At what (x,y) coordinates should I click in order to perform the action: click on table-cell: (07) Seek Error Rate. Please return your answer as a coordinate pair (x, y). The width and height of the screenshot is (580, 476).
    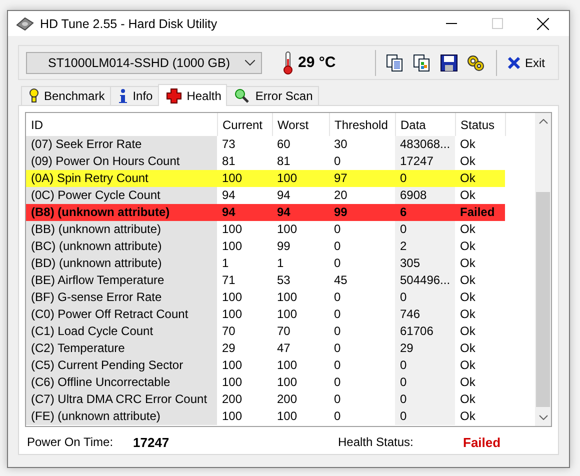
    Looking at the image, I should click on (121, 144).